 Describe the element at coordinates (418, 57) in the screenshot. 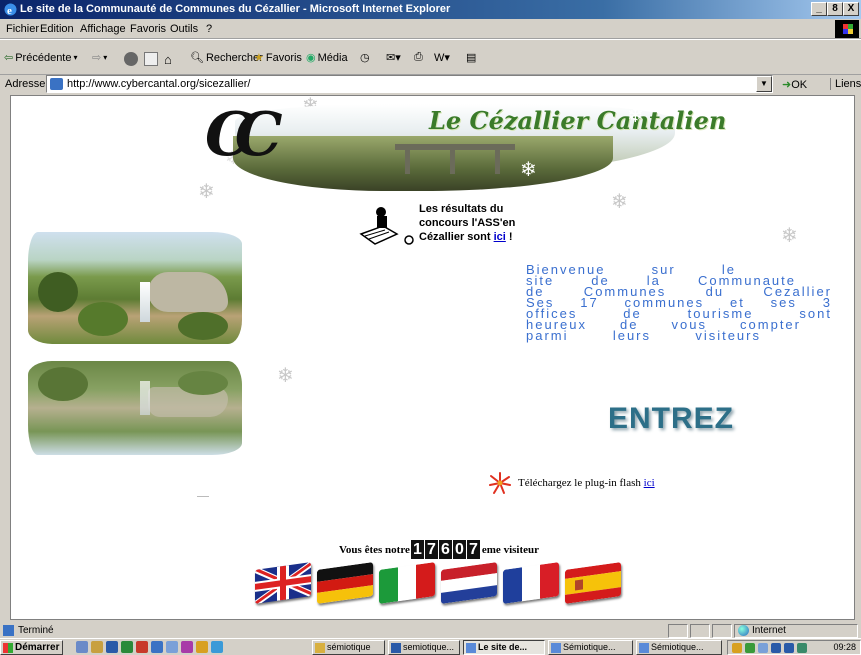

I see `print-icon: ⎙` at that location.